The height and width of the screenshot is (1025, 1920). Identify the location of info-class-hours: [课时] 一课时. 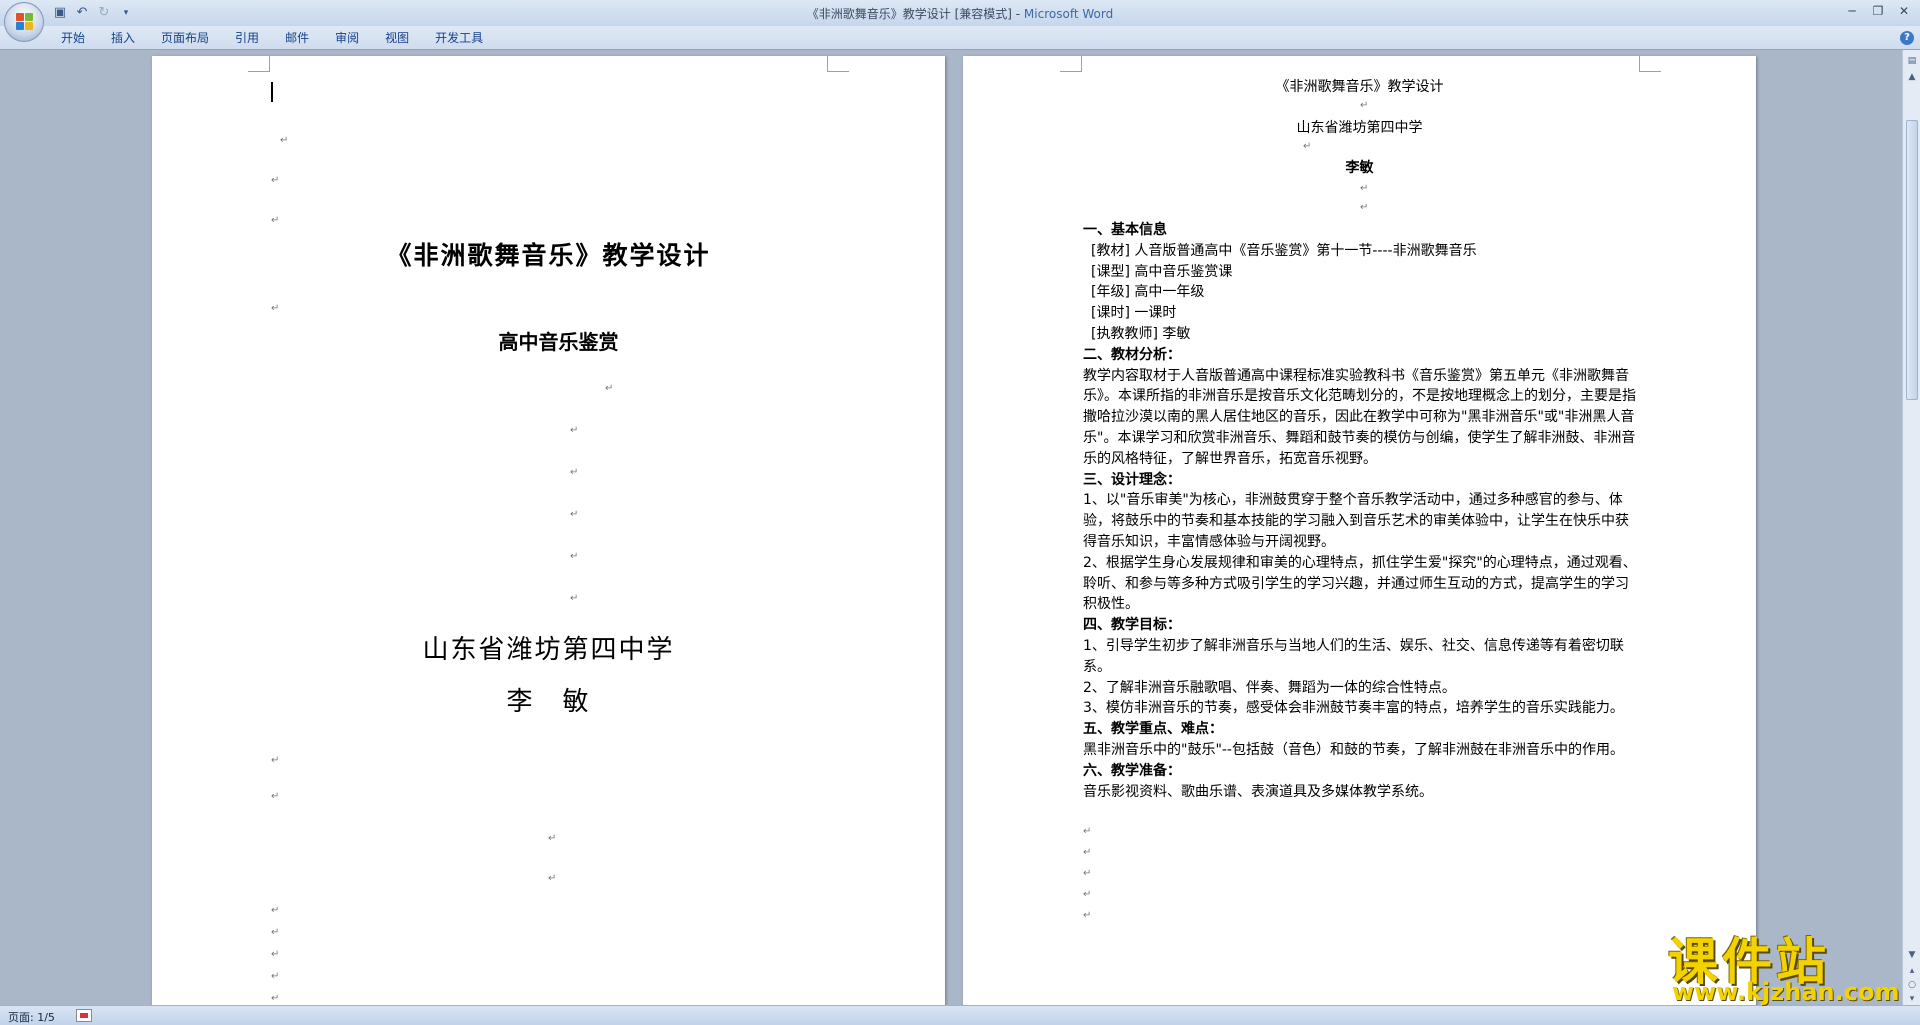
(1134, 313).